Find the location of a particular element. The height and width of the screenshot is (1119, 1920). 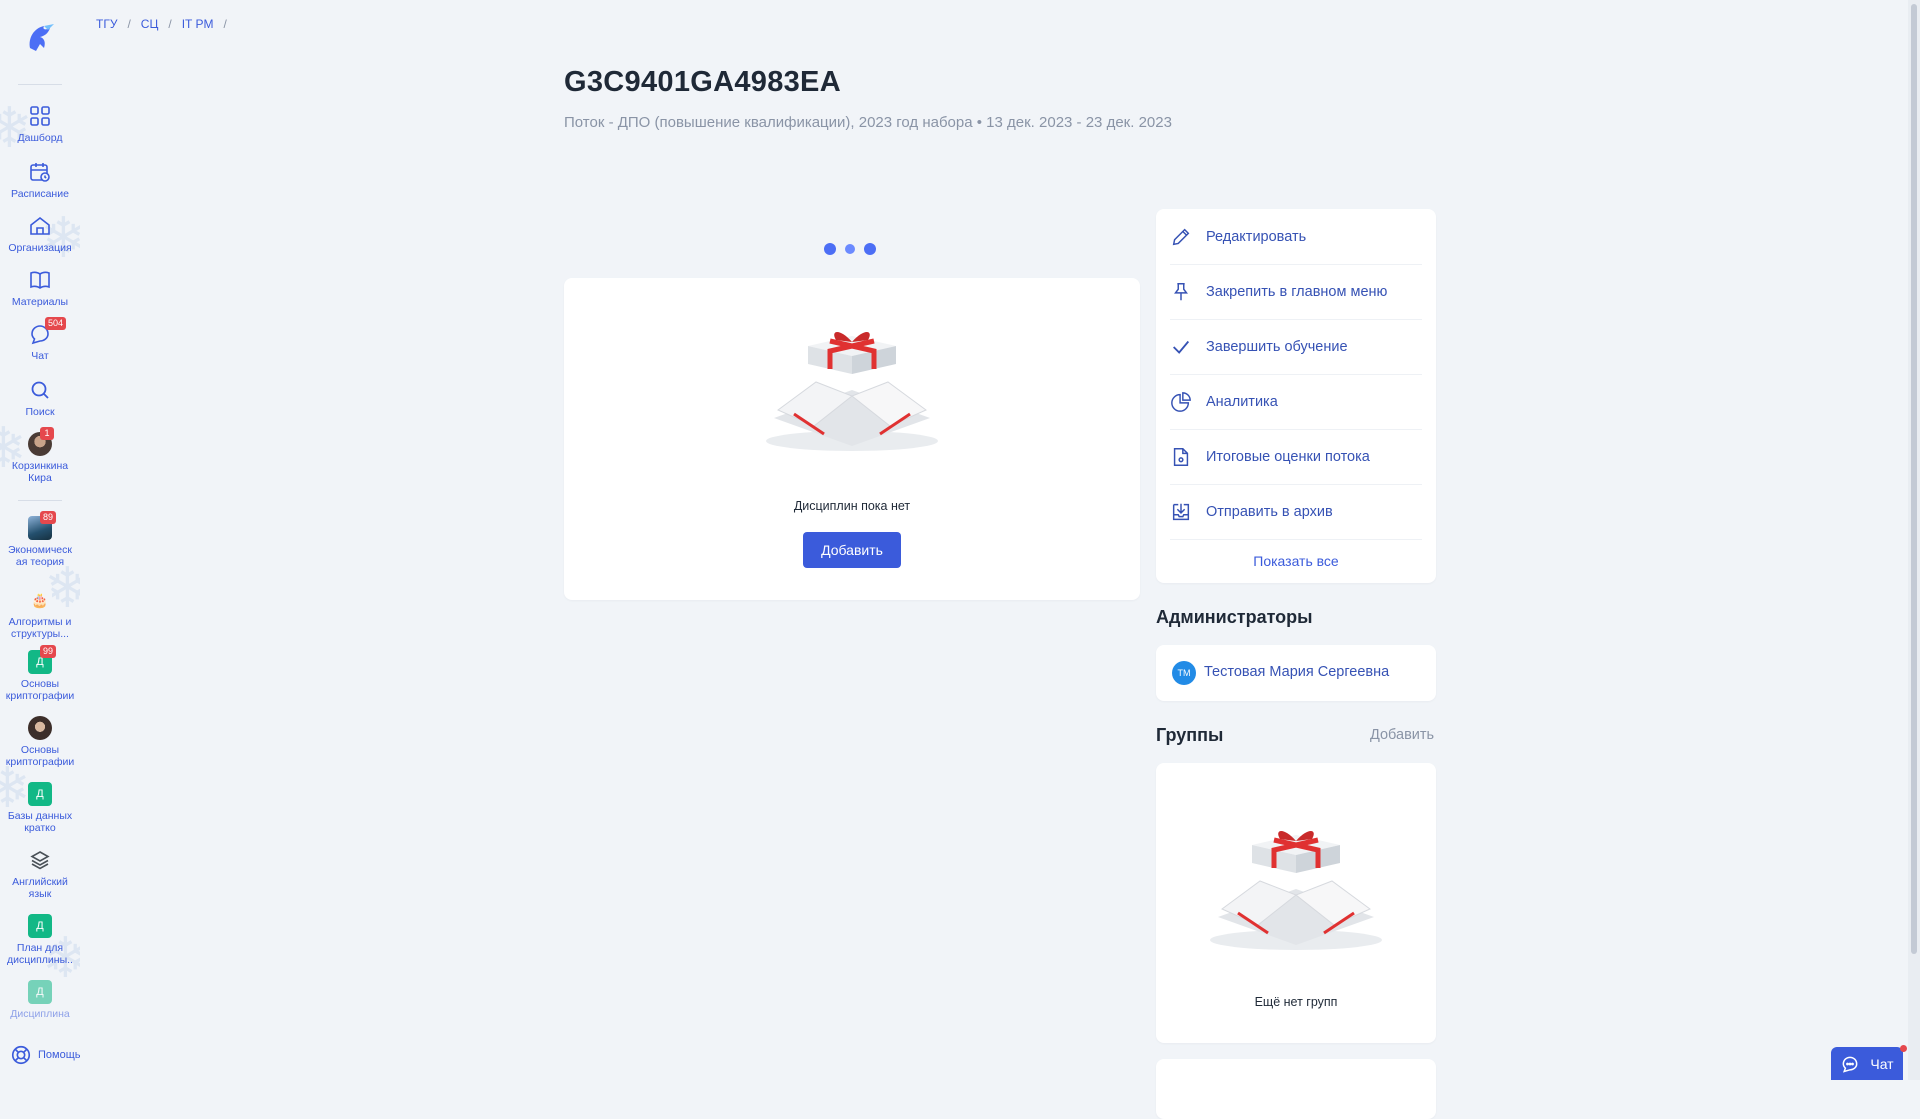

action-label: Закрепить в главном меню is located at coordinates (1297, 291).